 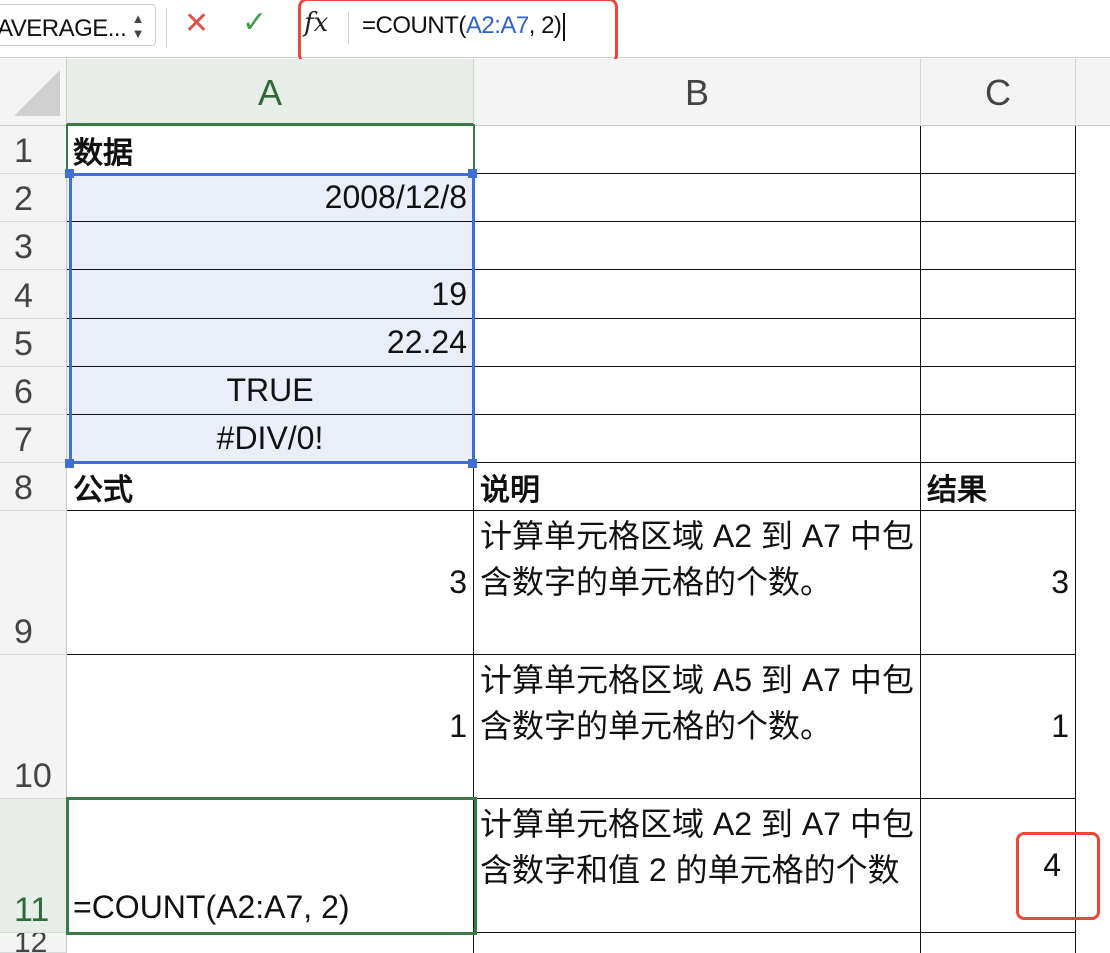 I want to click on row-header-4: 4, so click(x=33, y=294).